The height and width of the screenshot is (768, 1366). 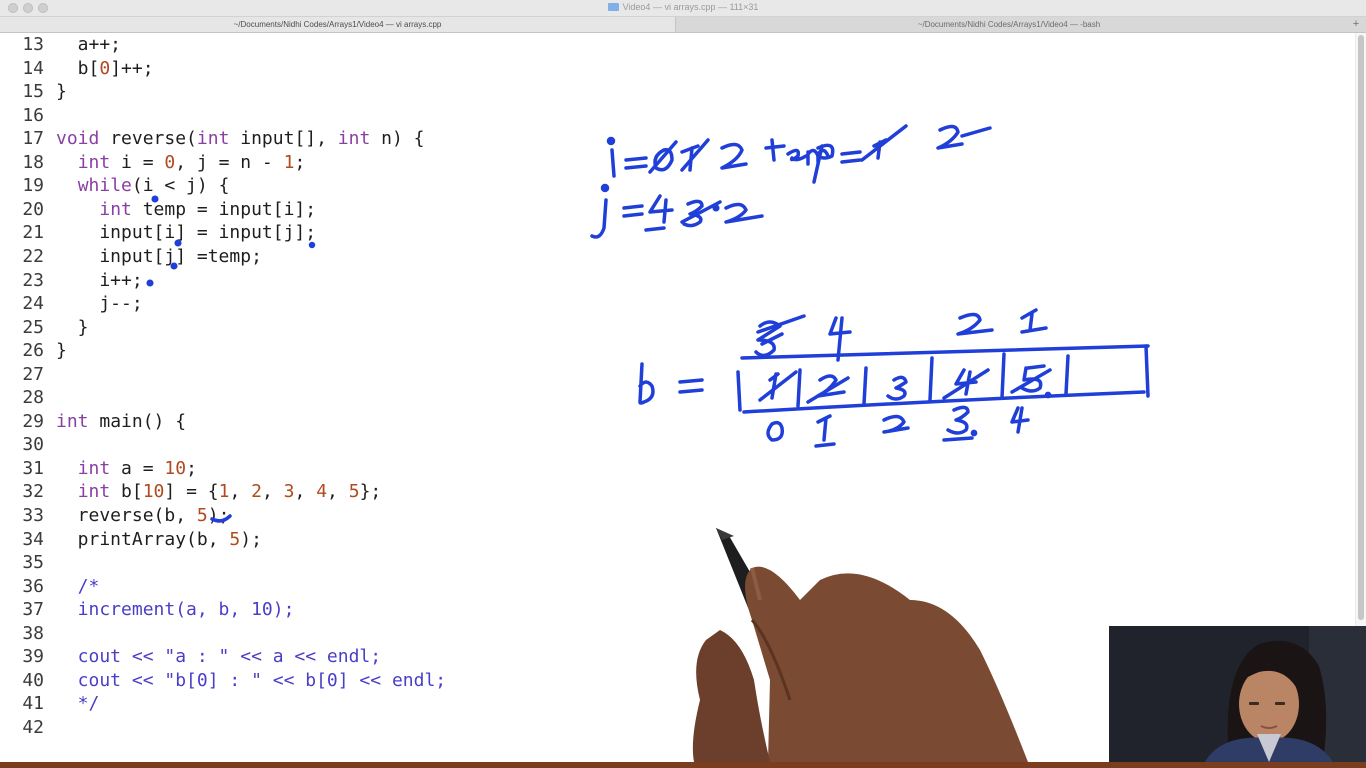 I want to click on line-number: 37, so click(x=33, y=610).